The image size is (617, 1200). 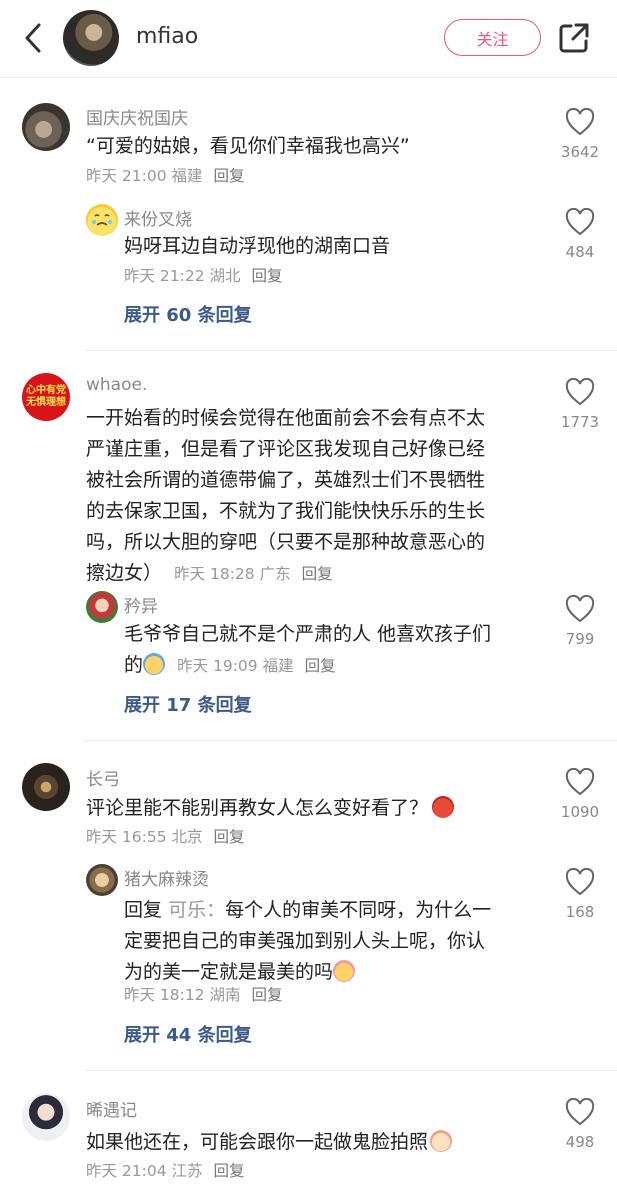 What do you see at coordinates (116, 385) in the screenshot?
I see `commenter-name: whaoe.` at bounding box center [116, 385].